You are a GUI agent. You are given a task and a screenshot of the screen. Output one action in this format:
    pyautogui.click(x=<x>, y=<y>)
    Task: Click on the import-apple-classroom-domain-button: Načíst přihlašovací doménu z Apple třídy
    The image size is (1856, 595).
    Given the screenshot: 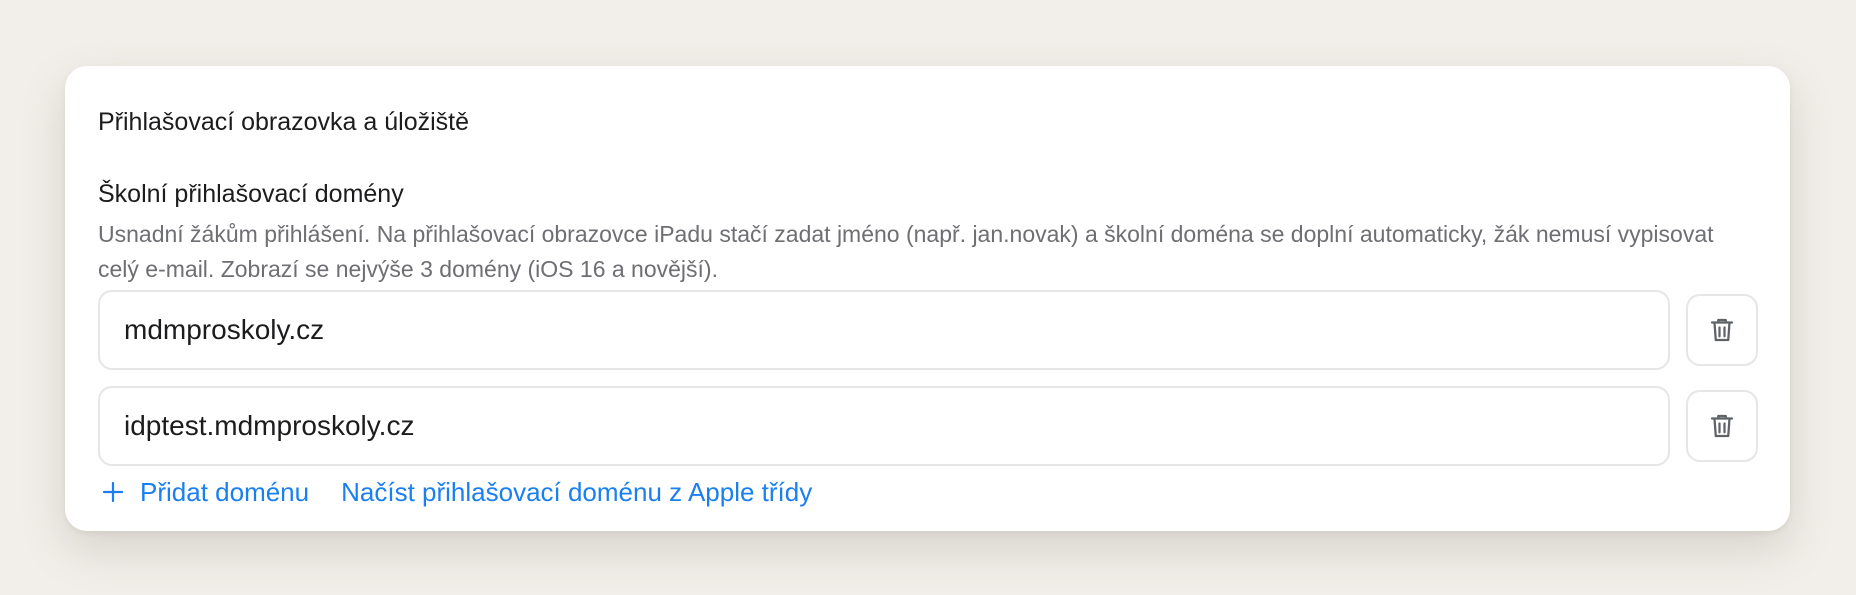 What is the action you would take?
    pyautogui.click(x=576, y=492)
    